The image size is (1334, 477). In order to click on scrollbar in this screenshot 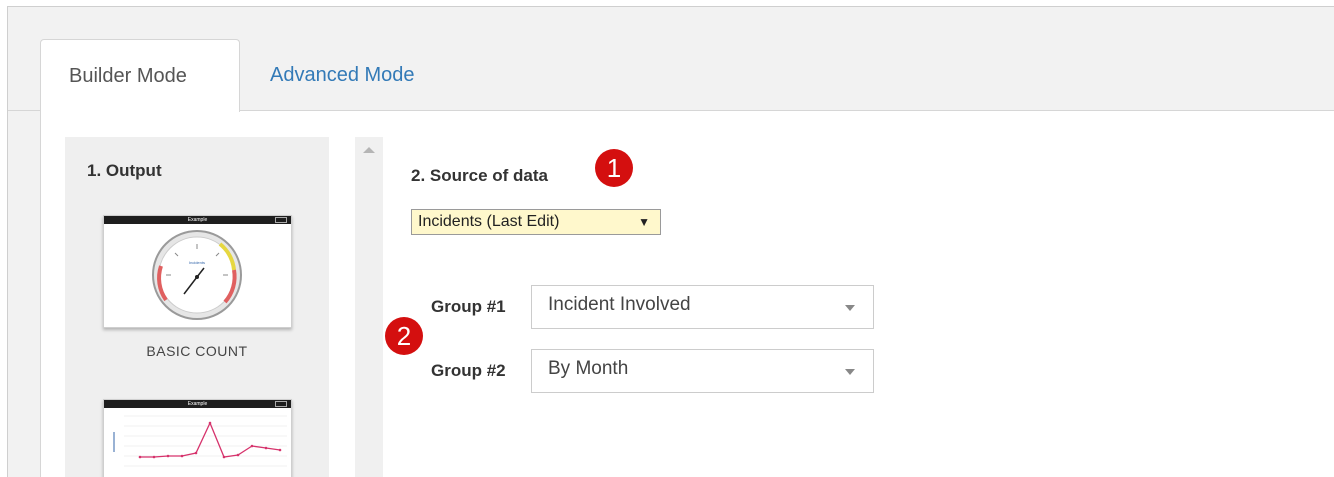, I will do `click(369, 307)`.